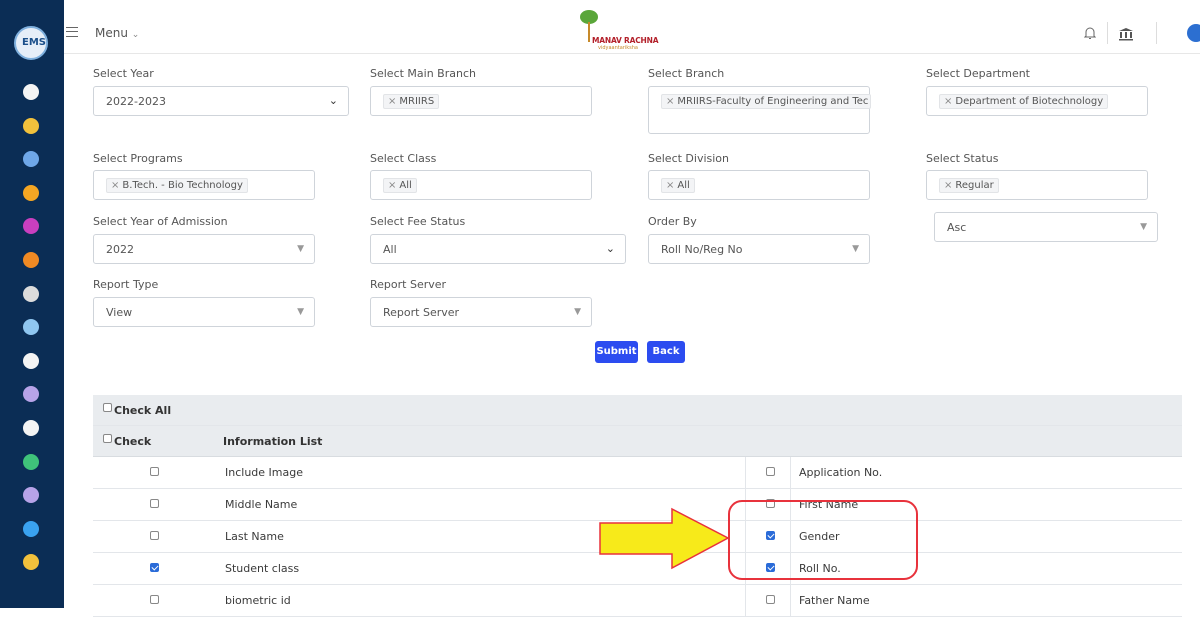 The height and width of the screenshot is (617, 1200). Describe the element at coordinates (1029, 101) in the screenshot. I see `department-value: Department of Biotechnology` at that location.